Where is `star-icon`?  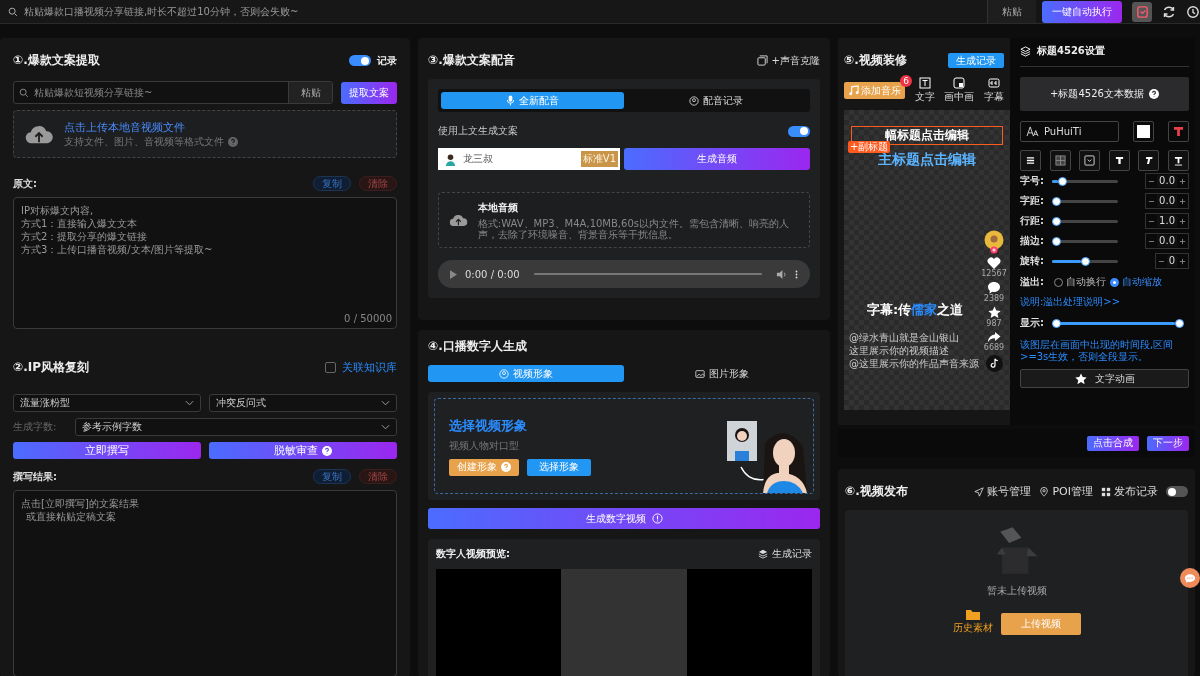 star-icon is located at coordinates (994, 312).